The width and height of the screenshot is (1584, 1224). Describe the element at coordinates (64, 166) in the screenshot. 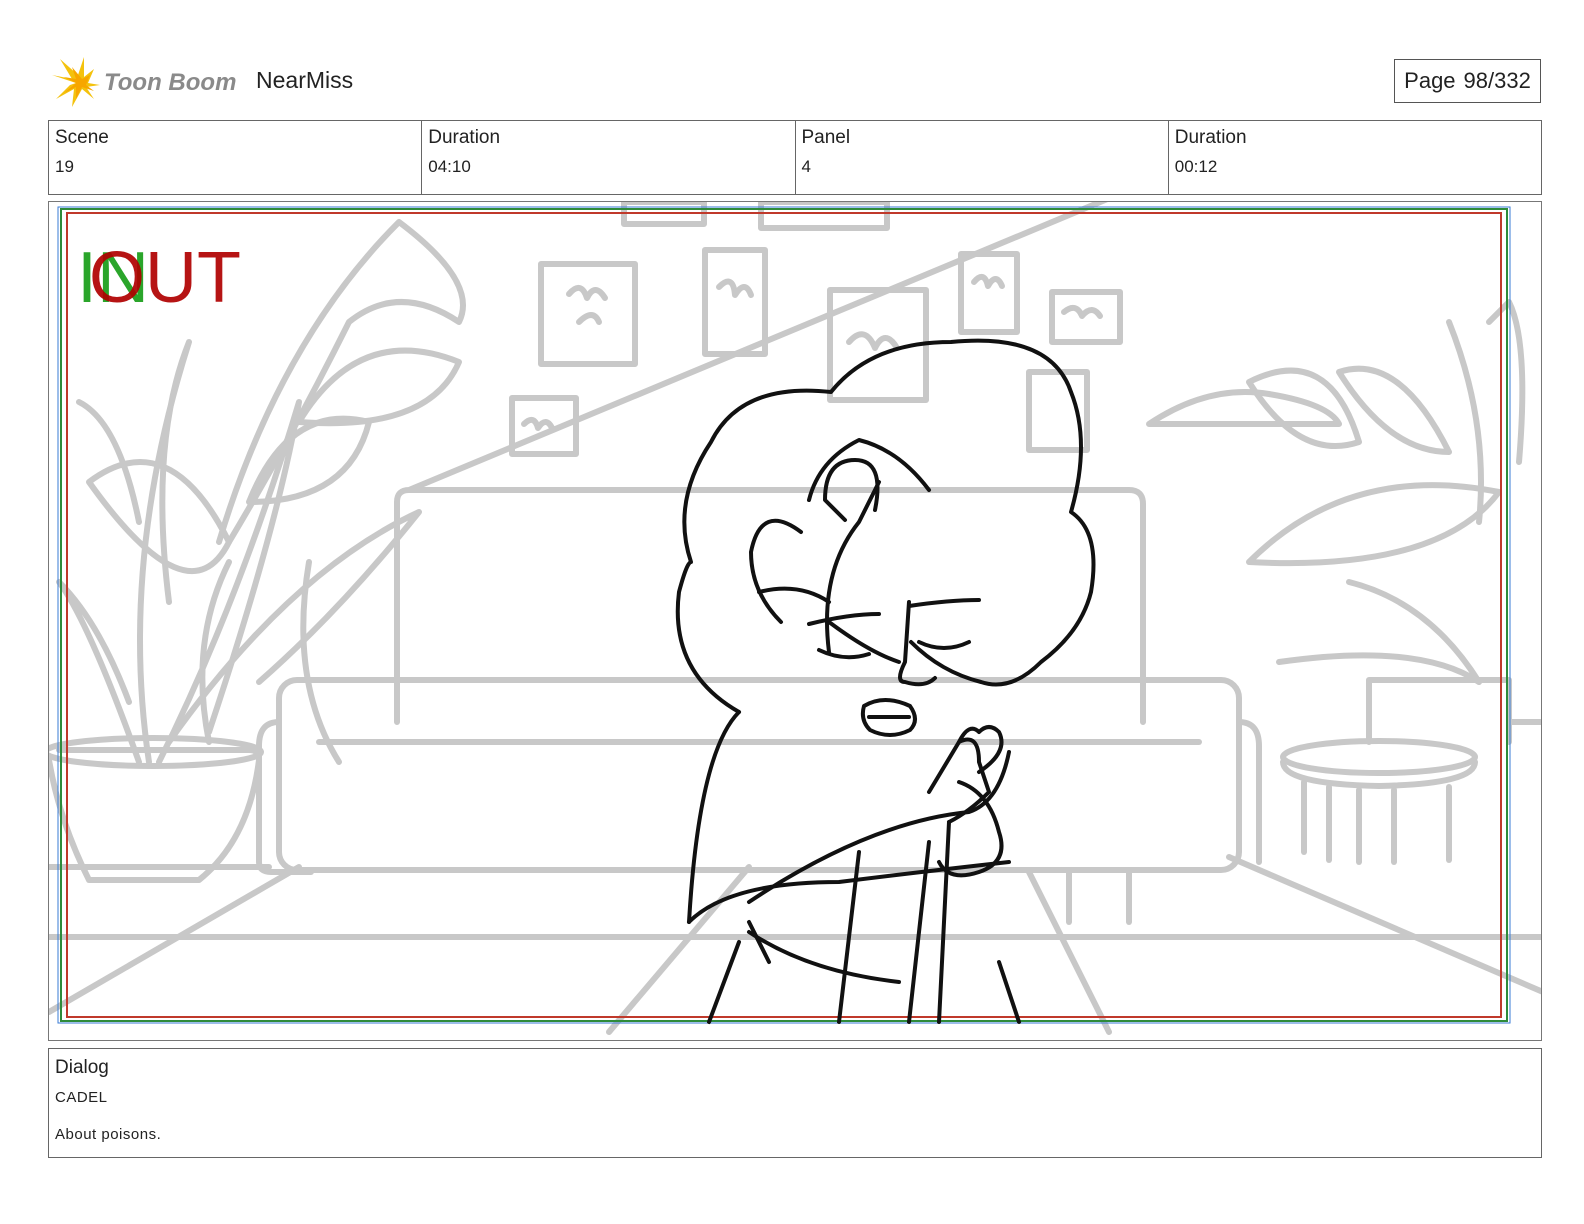

I see `scene-value: 19` at that location.